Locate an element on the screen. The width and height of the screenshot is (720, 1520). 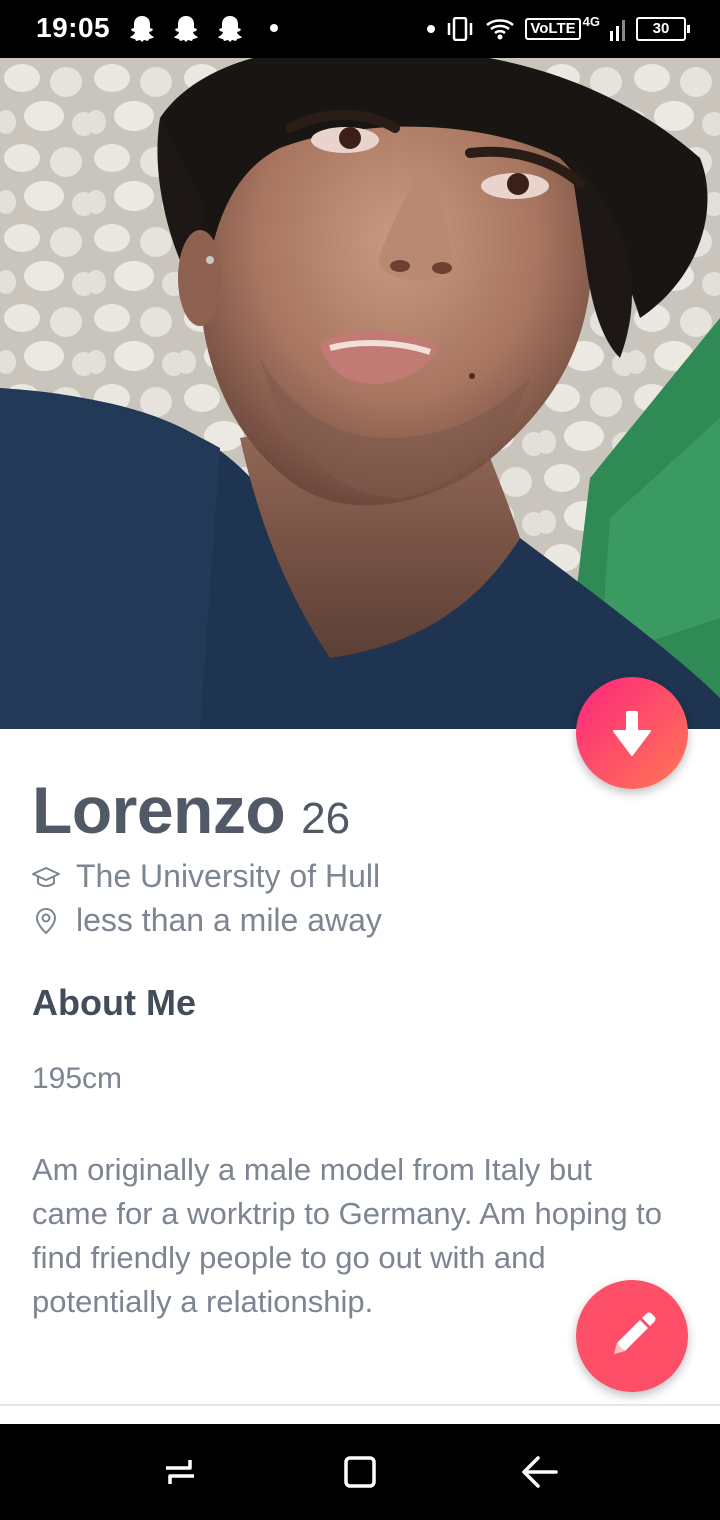
graduation-cap-icon is located at coordinates (46, 877).